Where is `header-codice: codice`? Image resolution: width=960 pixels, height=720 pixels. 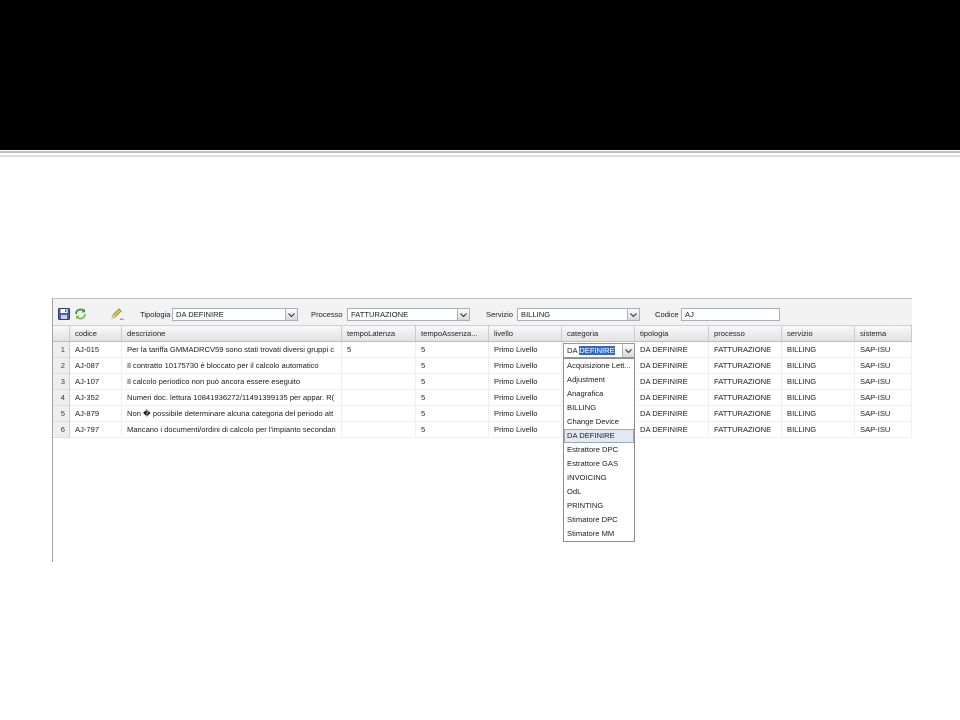
header-codice: codice is located at coordinates (96, 333).